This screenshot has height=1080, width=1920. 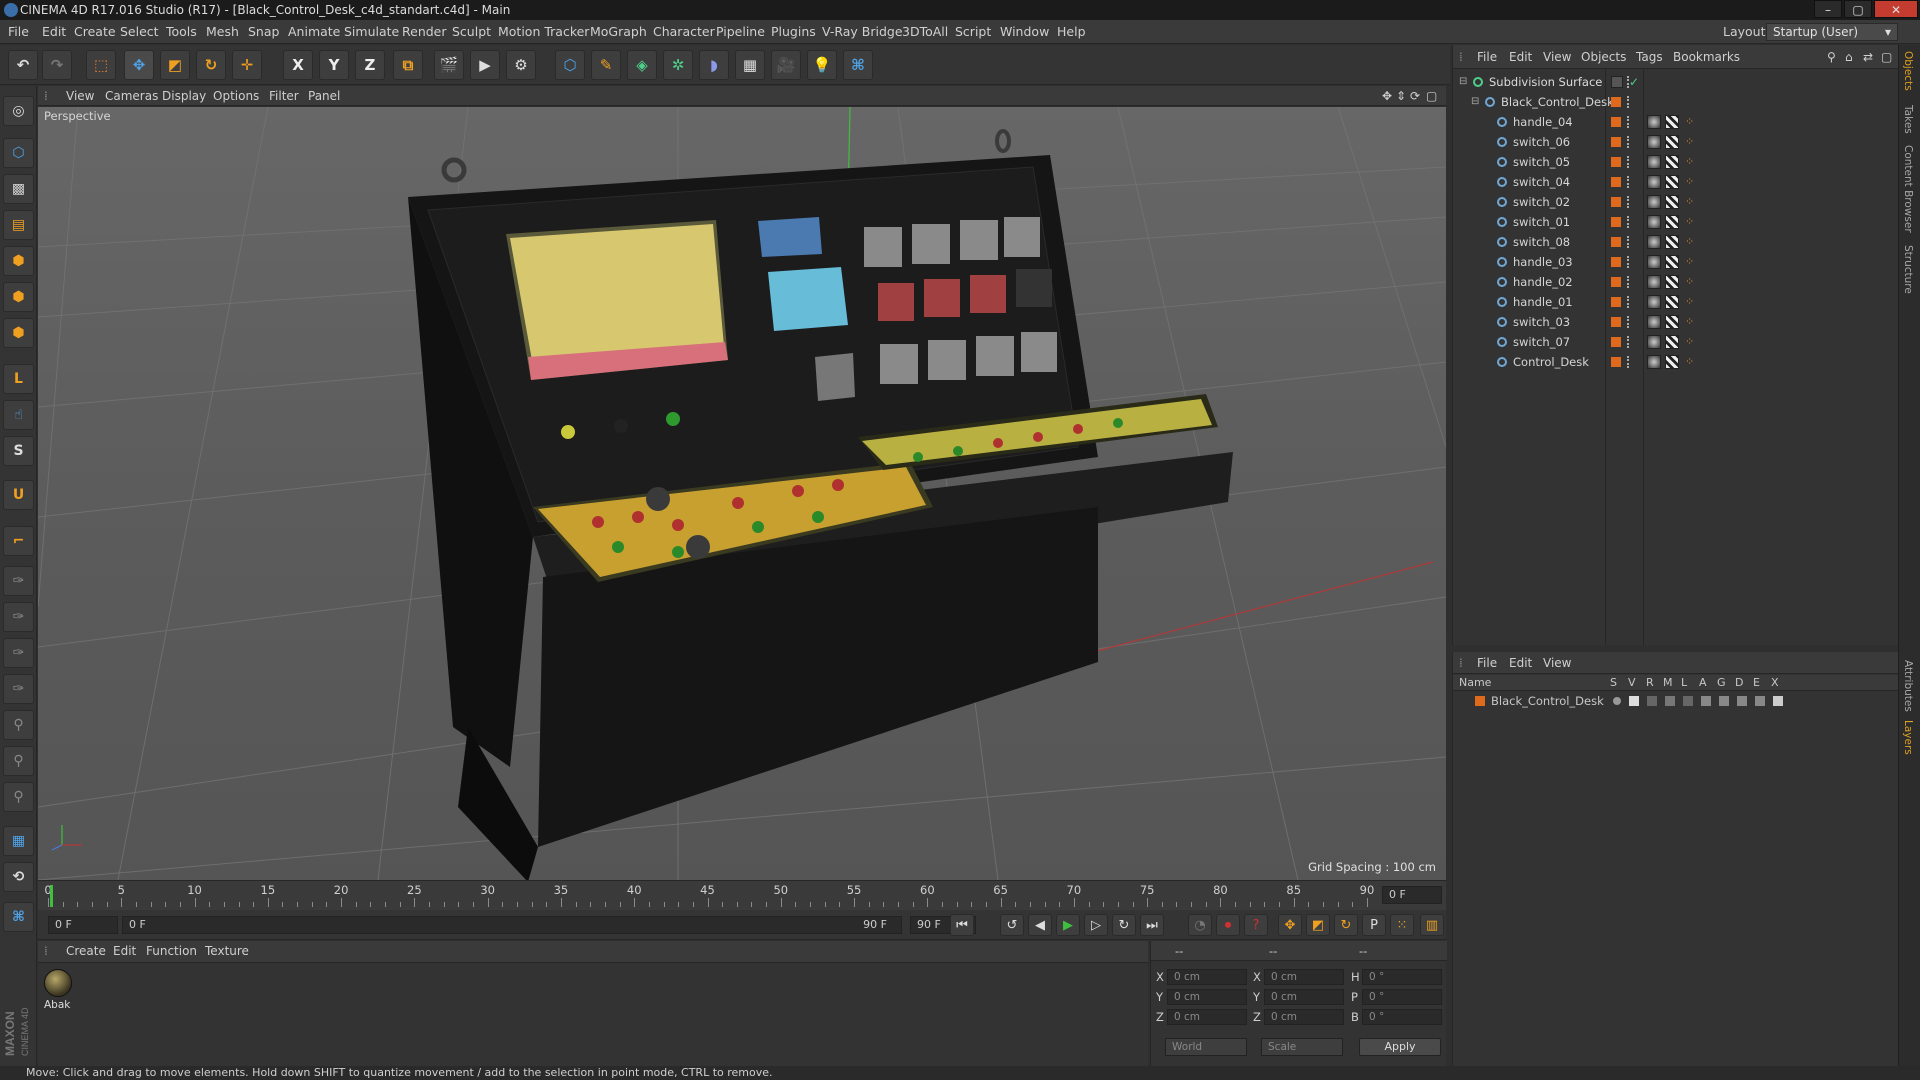 I want to click on menu-create: Create, so click(x=95, y=31).